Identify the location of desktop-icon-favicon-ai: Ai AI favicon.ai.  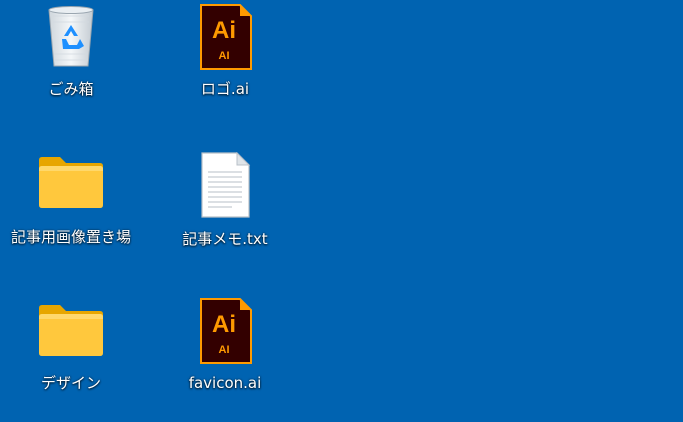
(225, 358).